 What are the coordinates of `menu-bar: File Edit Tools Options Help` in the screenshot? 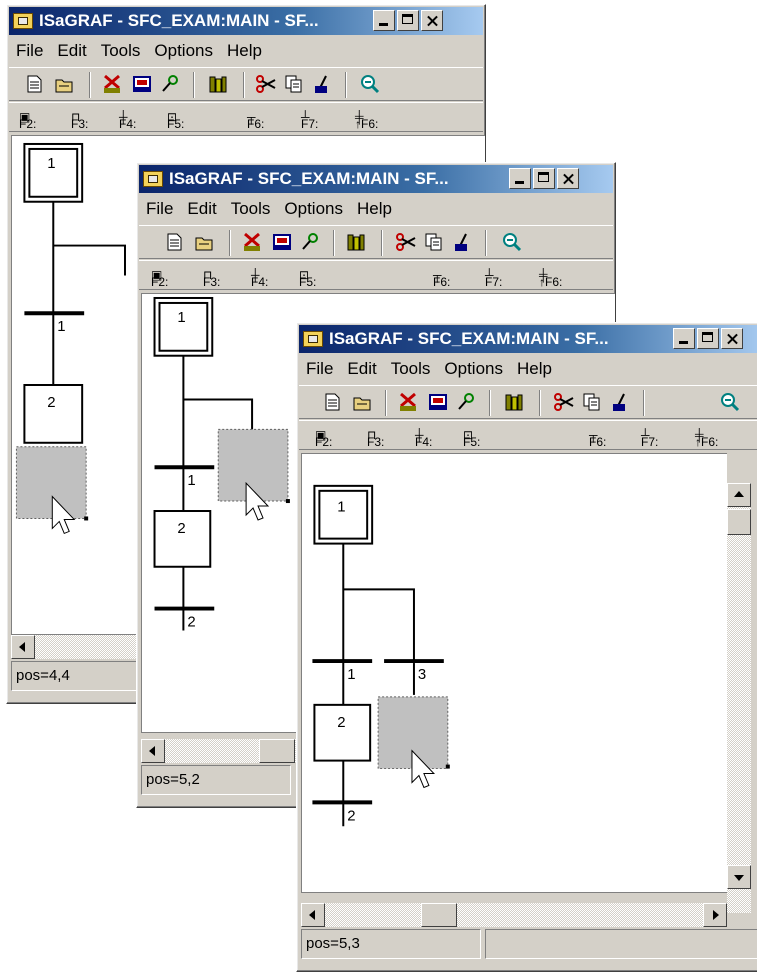 It's located at (139, 51).